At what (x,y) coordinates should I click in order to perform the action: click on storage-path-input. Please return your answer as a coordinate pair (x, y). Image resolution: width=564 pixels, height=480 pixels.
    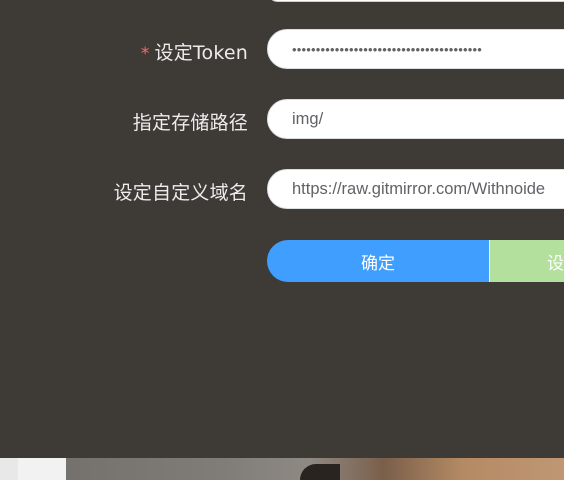
    Looking at the image, I should click on (415, 119).